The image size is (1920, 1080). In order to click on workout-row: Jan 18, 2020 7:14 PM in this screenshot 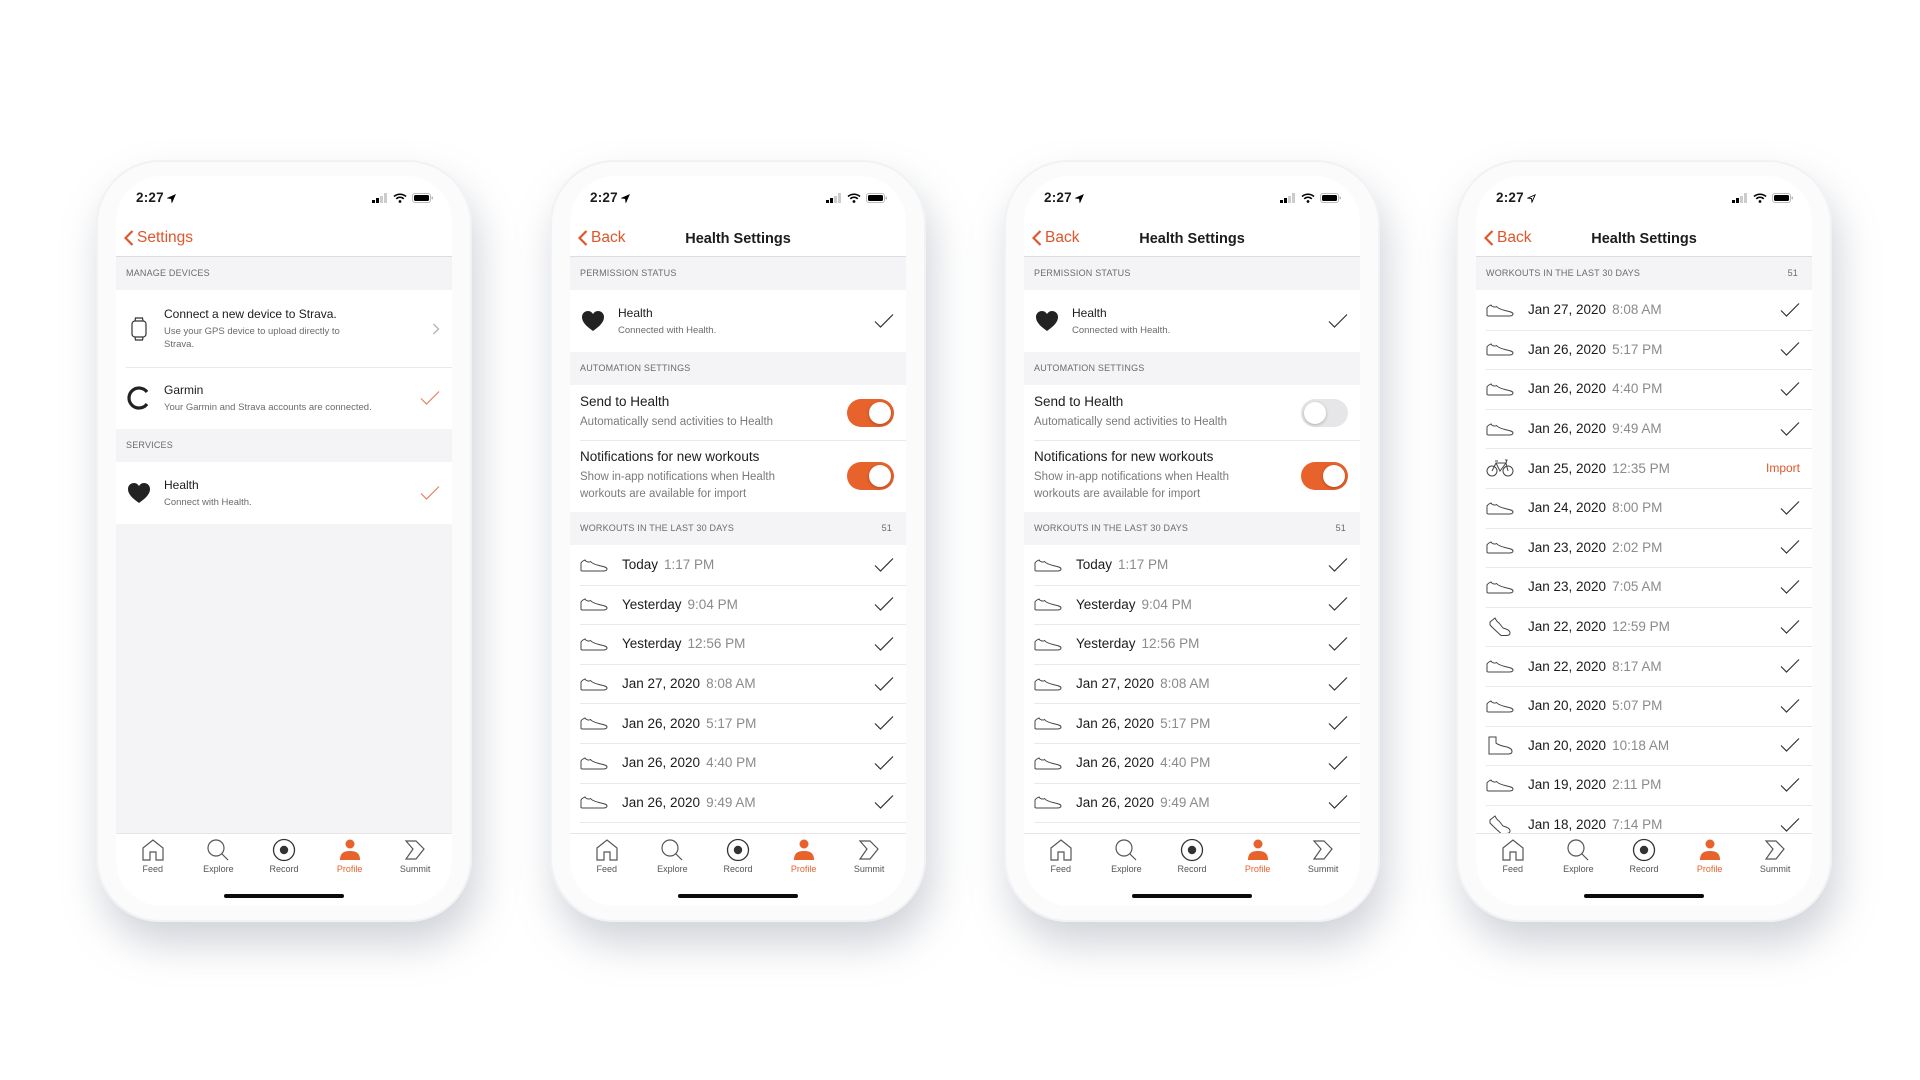, I will do `click(1644, 818)`.